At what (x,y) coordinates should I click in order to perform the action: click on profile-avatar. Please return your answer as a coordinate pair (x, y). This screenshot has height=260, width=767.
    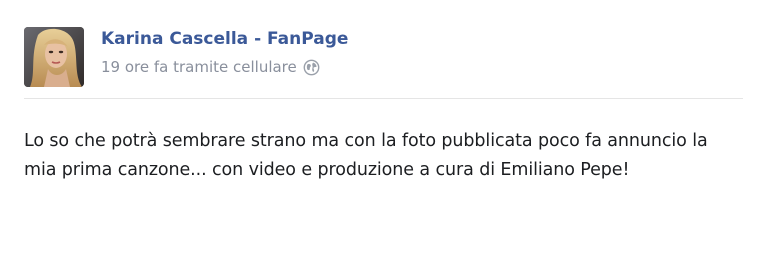
    Looking at the image, I should click on (54, 57).